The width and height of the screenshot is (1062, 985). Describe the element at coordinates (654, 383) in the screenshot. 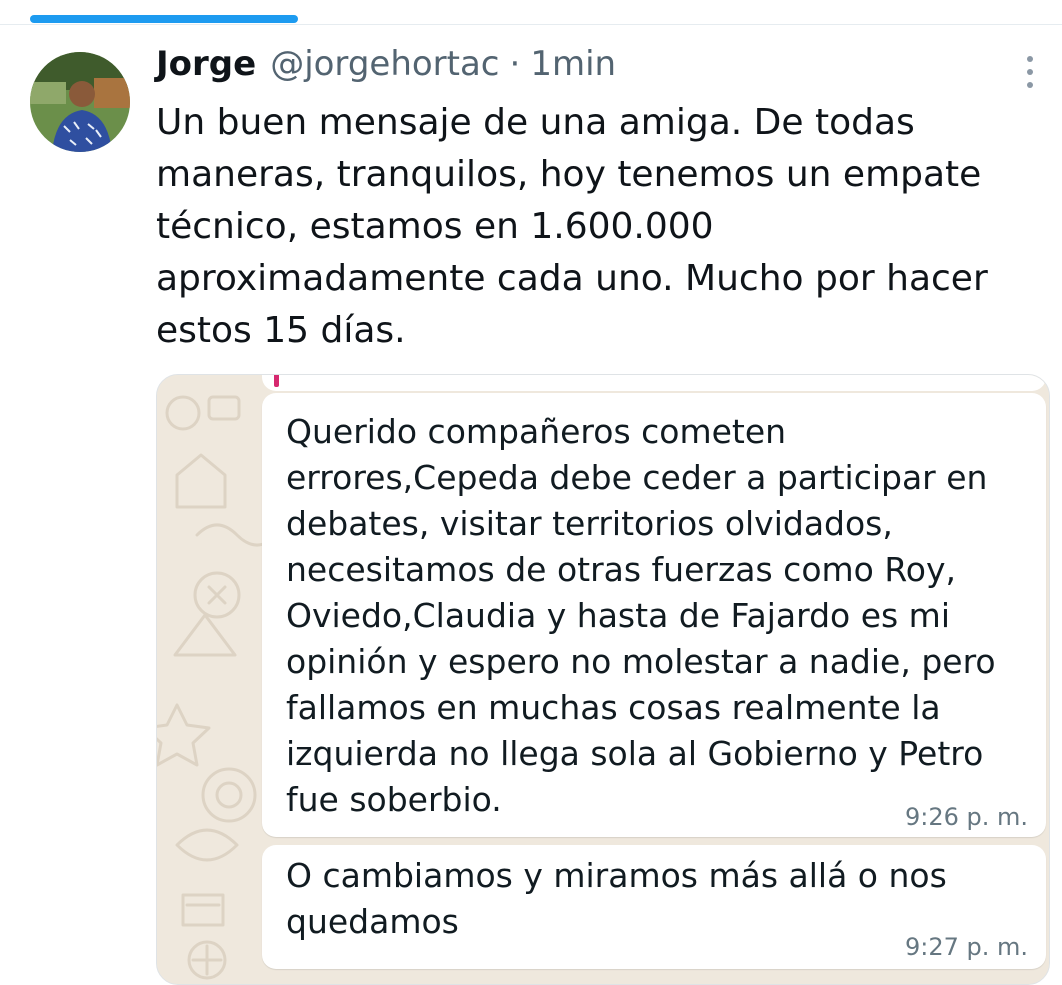

I see `cropped-message-bubble` at that location.